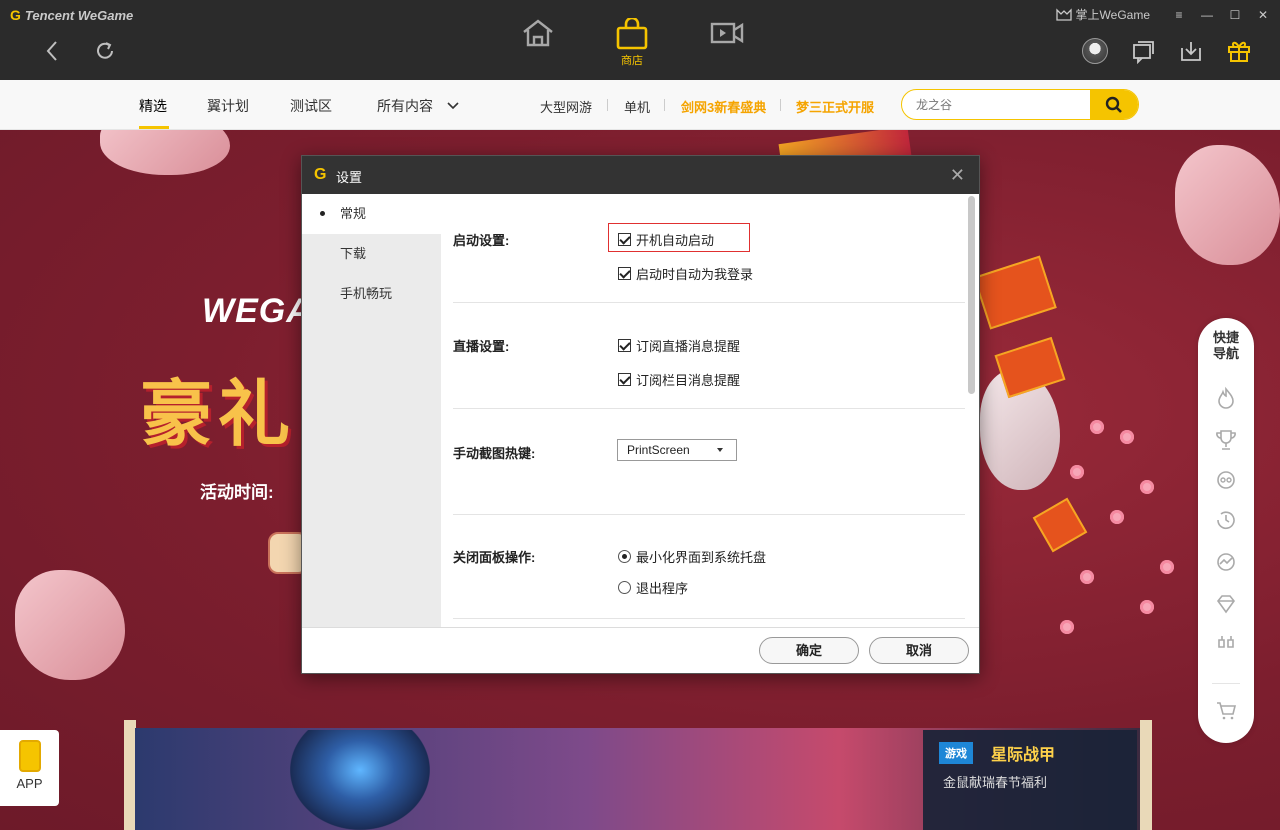 The width and height of the screenshot is (1280, 830). I want to click on minimize-to-tray-radio: 最小化界面到系统托盘, so click(692, 556).